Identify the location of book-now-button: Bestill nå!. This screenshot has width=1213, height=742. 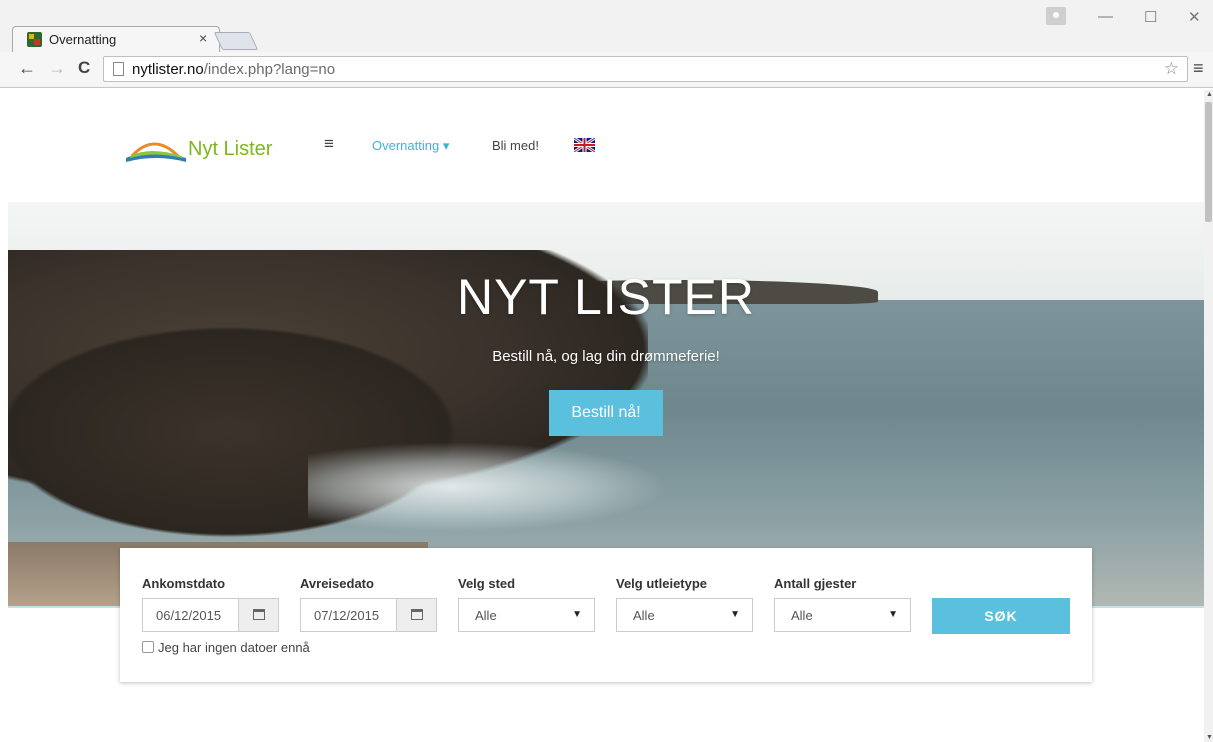
(606, 413).